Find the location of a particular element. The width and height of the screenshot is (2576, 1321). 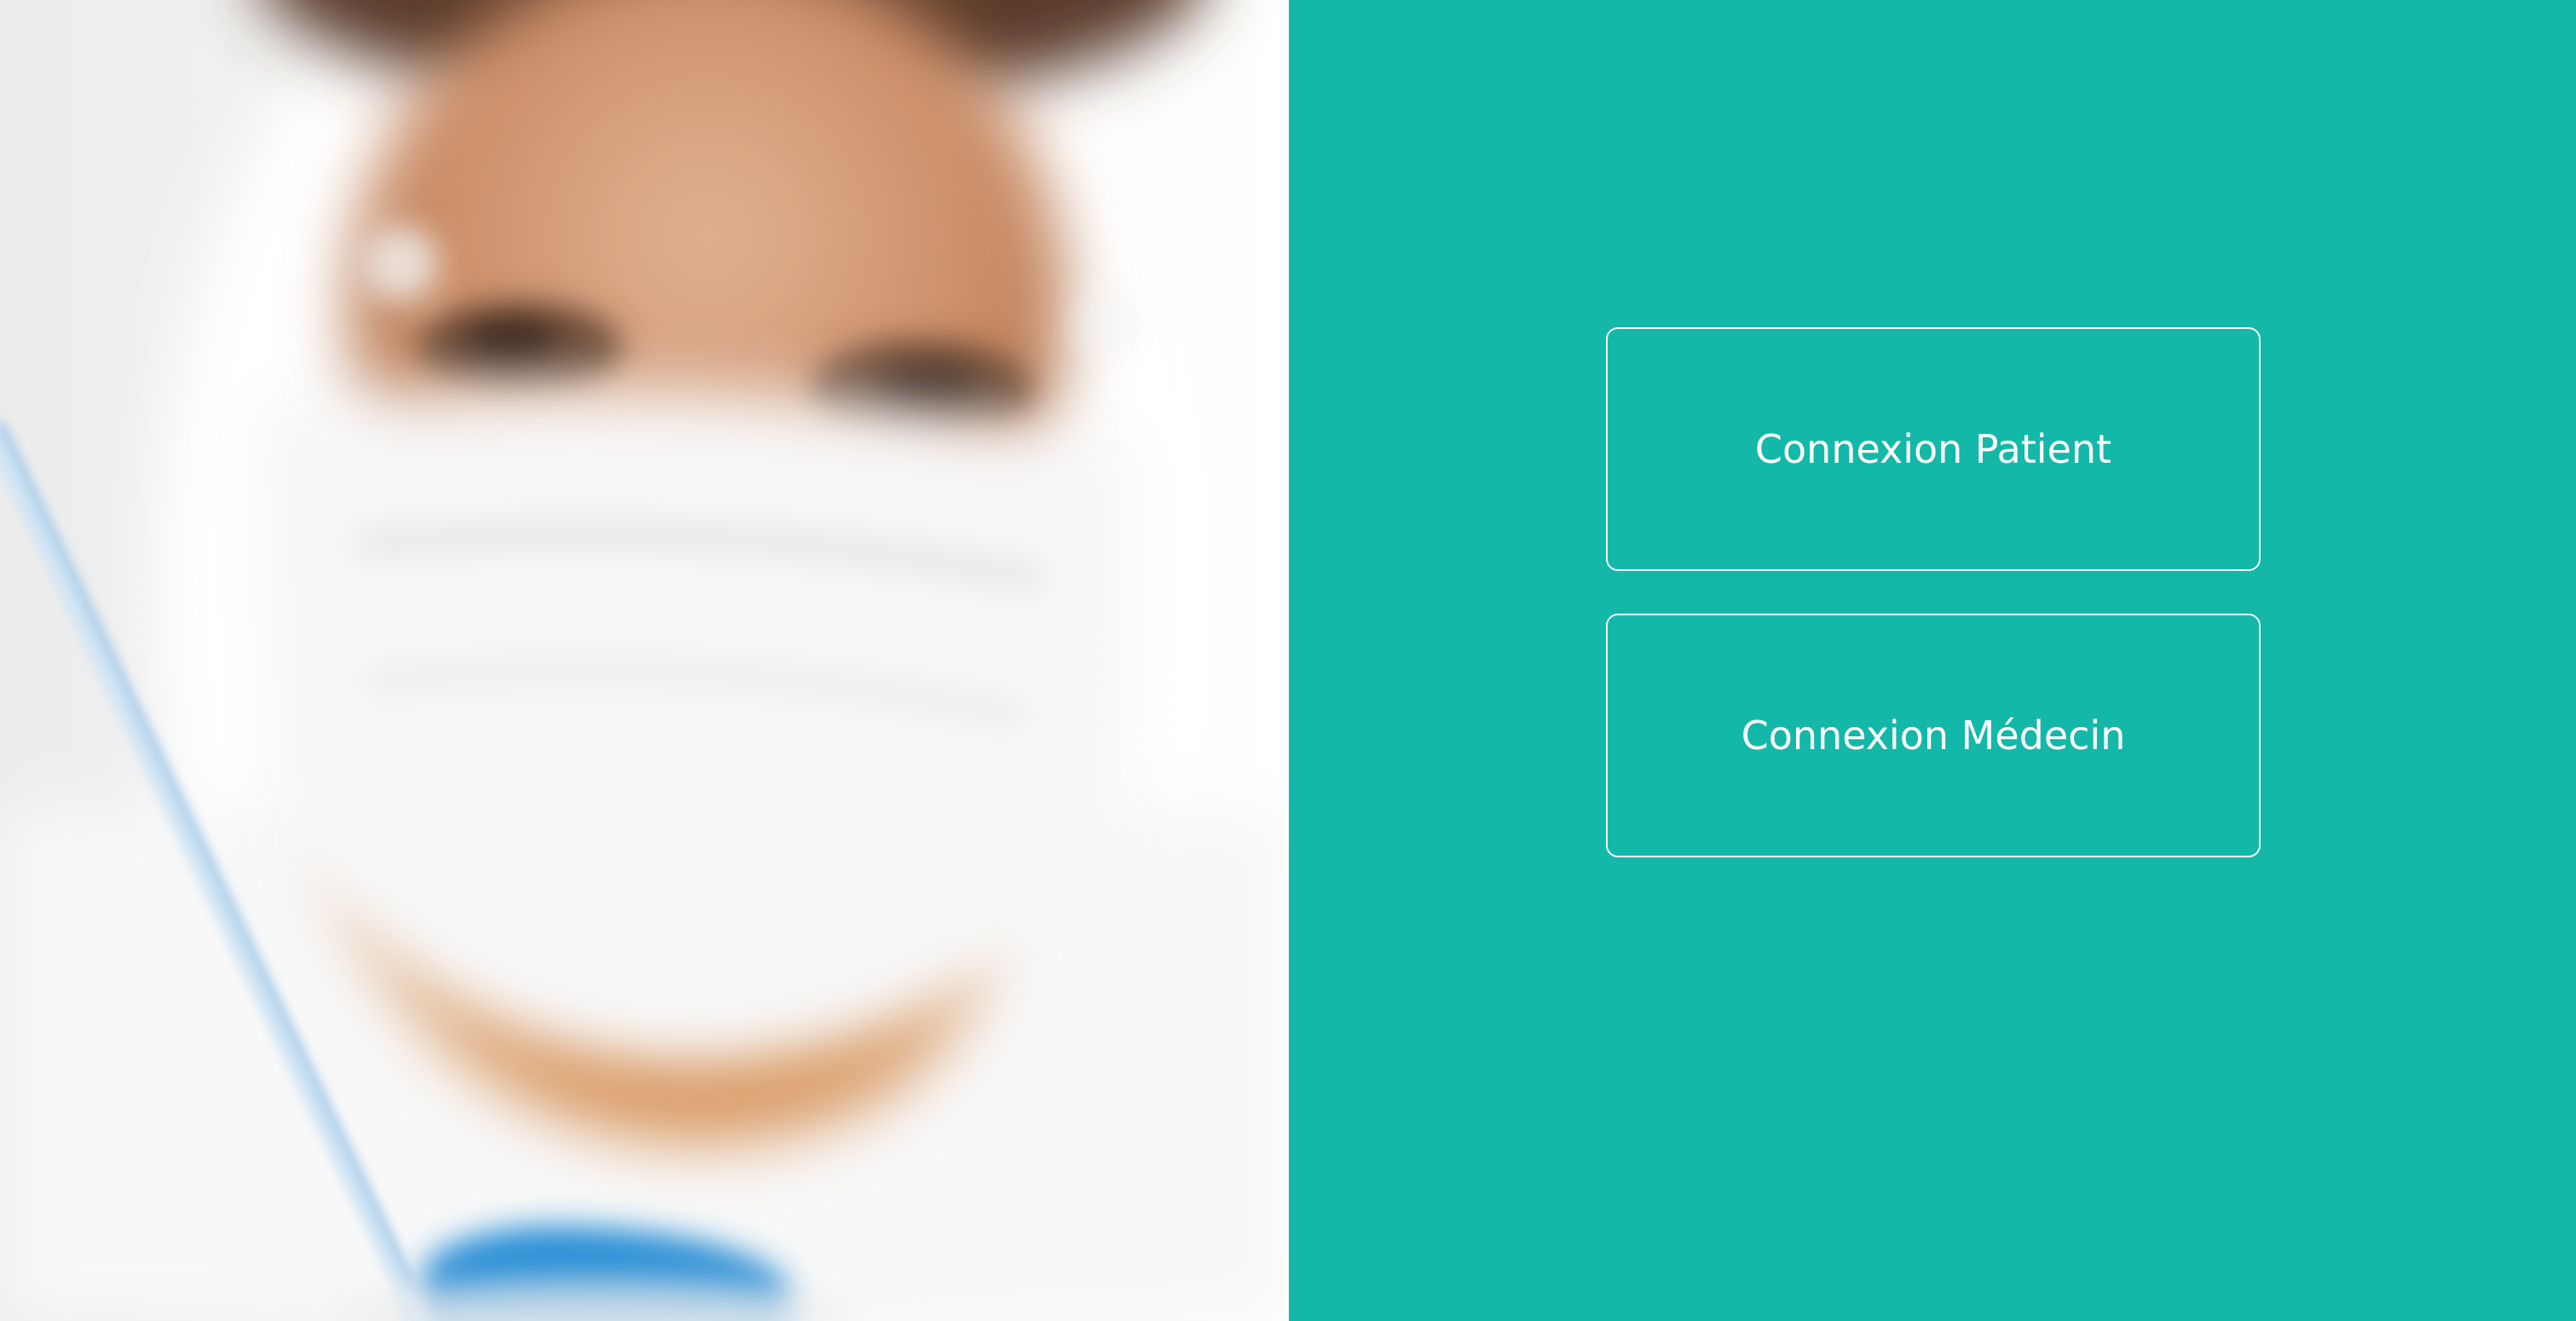

doctor-login-button: Connexion Médecin is located at coordinates (1933, 736).